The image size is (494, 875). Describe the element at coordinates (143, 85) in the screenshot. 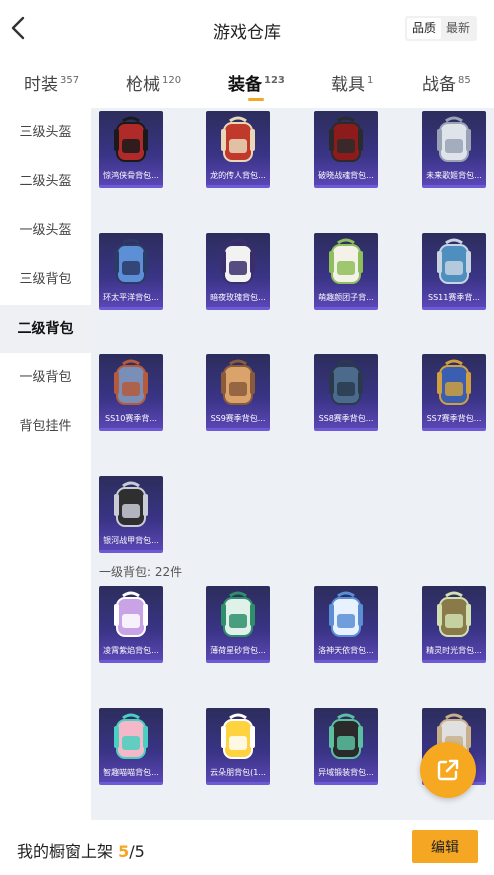

I see `tab-label: 枪械` at that location.